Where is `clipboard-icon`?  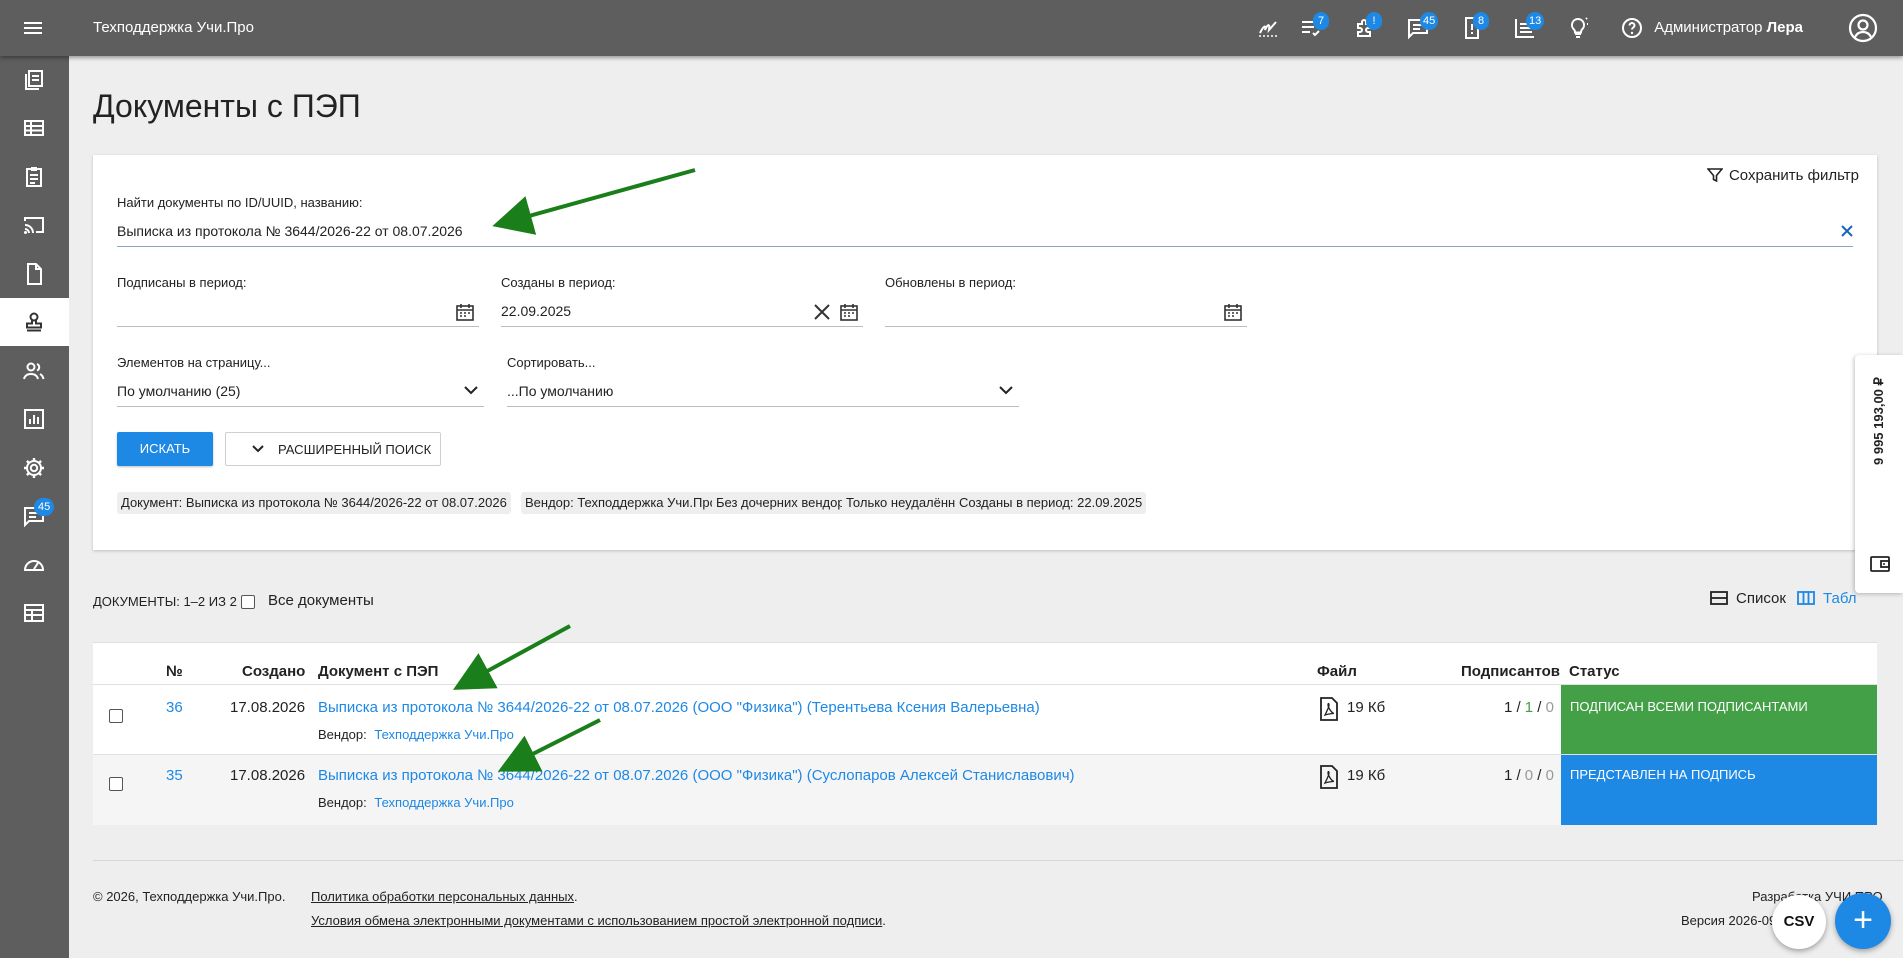 clipboard-icon is located at coordinates (34, 177).